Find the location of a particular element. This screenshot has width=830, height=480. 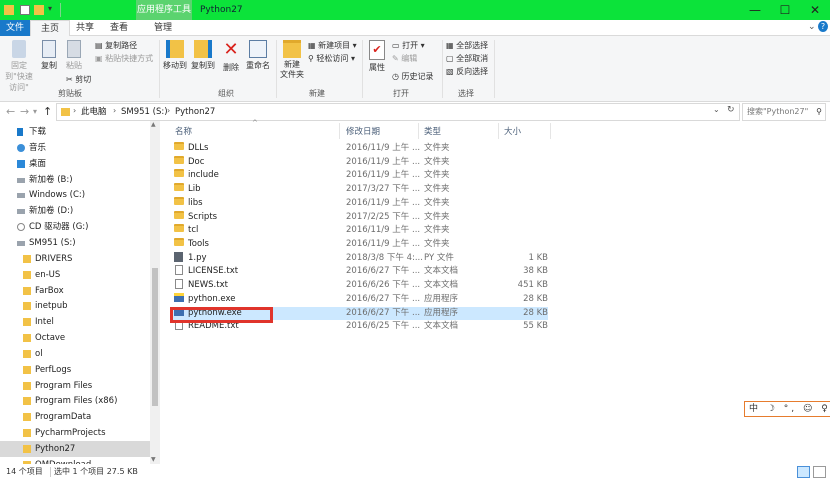

open-button: ▭ 打开 ▾ is located at coordinates (408, 45).